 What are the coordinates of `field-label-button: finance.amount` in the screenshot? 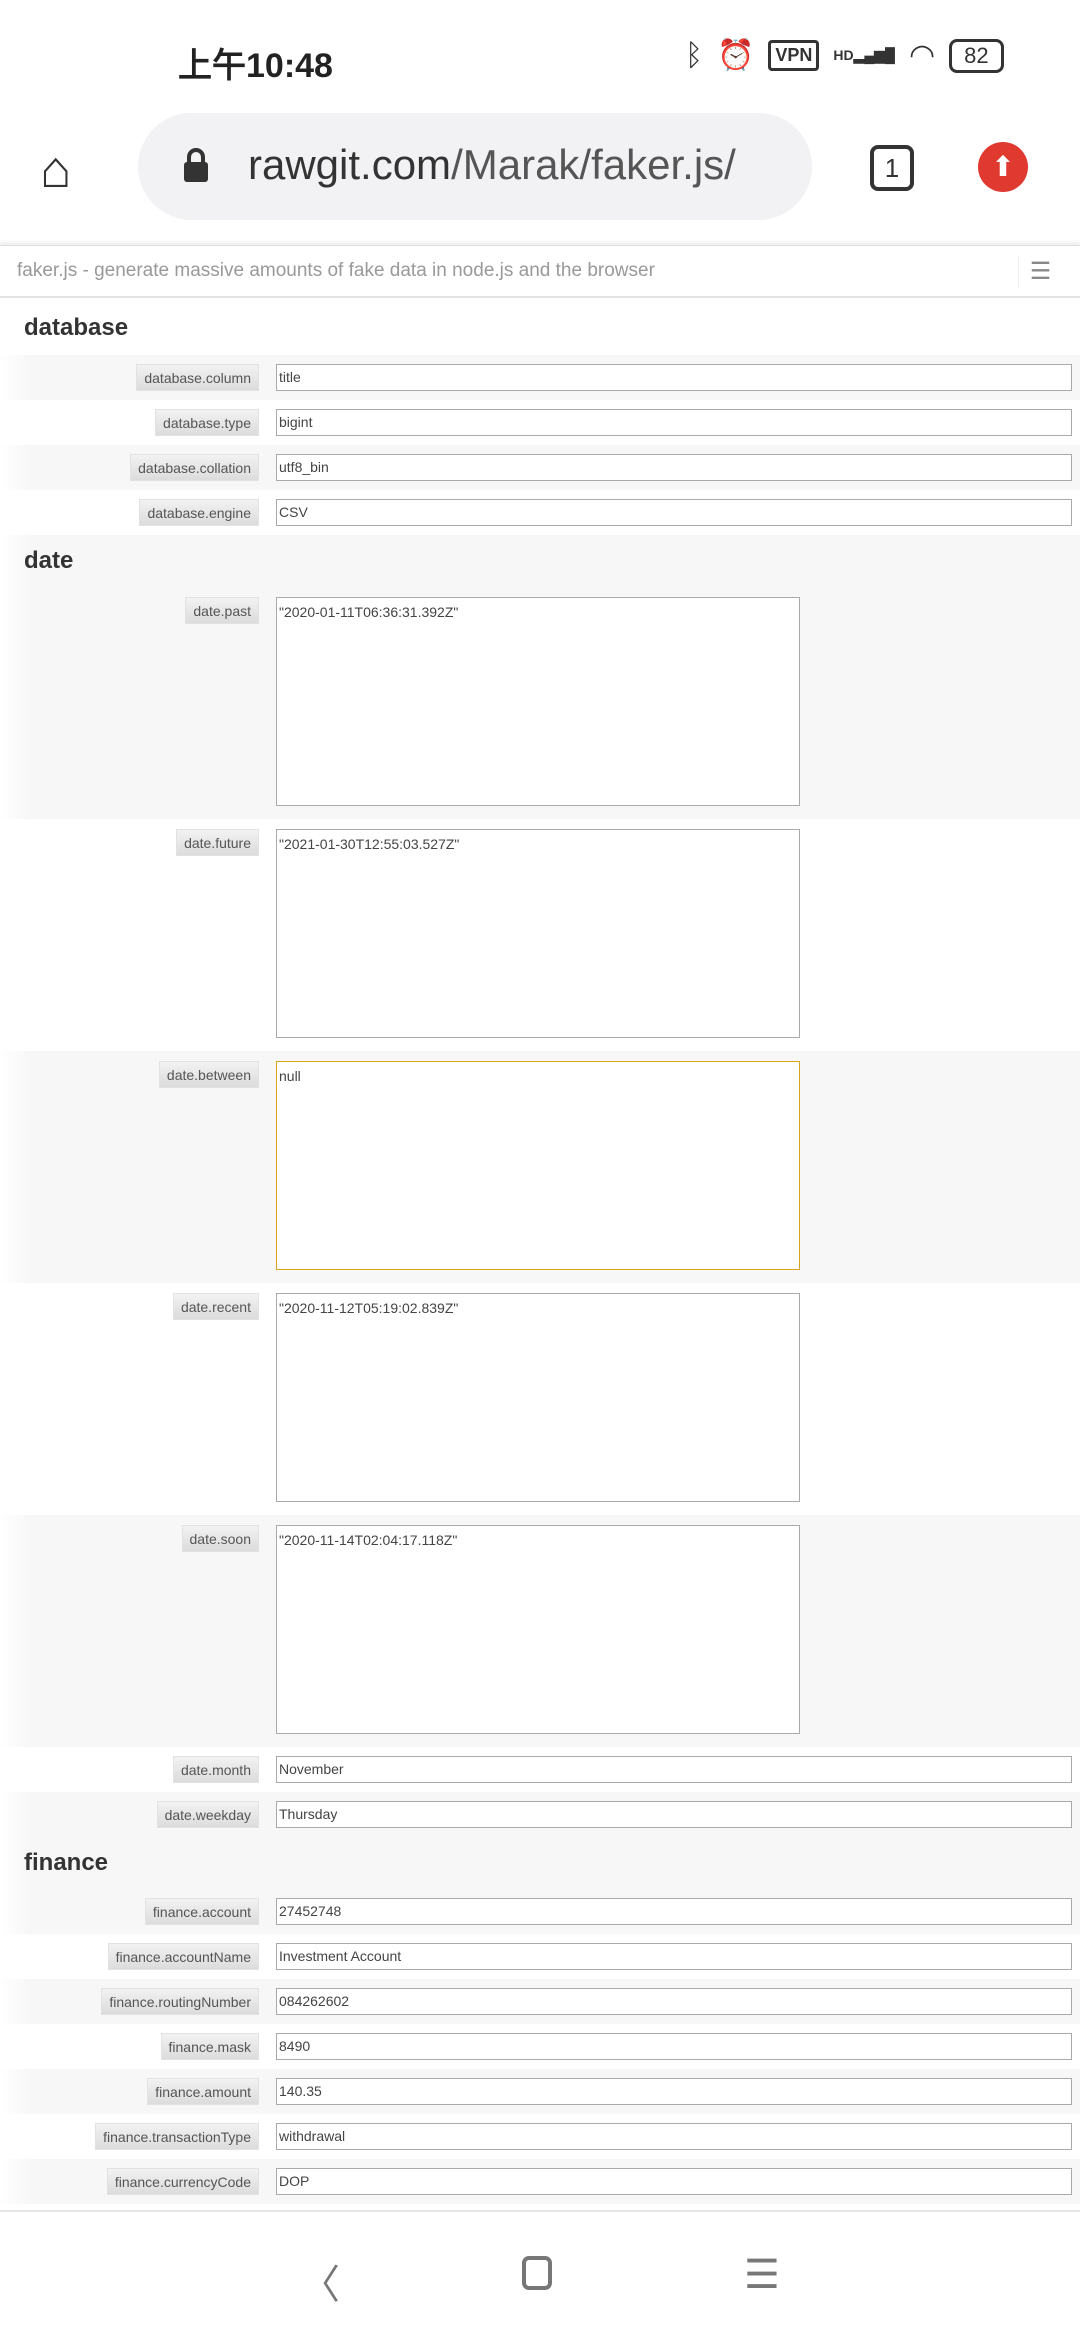 It's located at (203, 2091).